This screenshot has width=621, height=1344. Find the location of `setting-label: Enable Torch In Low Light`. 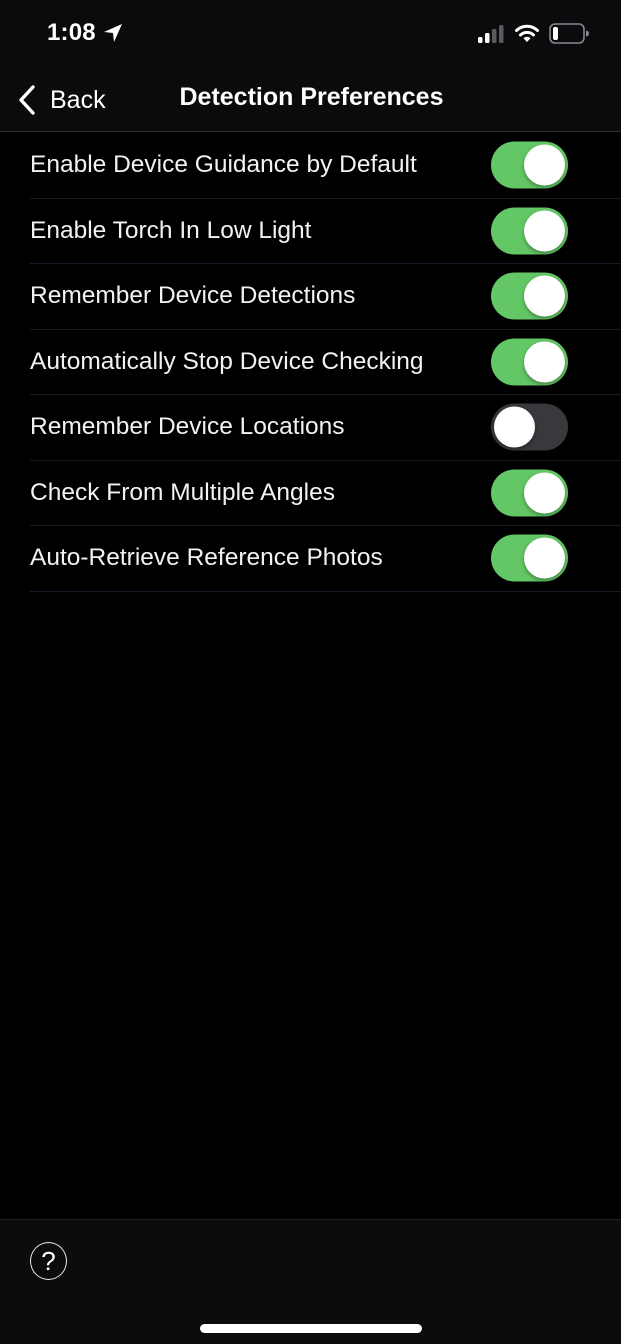

setting-label: Enable Torch In Low Light is located at coordinates (171, 230).